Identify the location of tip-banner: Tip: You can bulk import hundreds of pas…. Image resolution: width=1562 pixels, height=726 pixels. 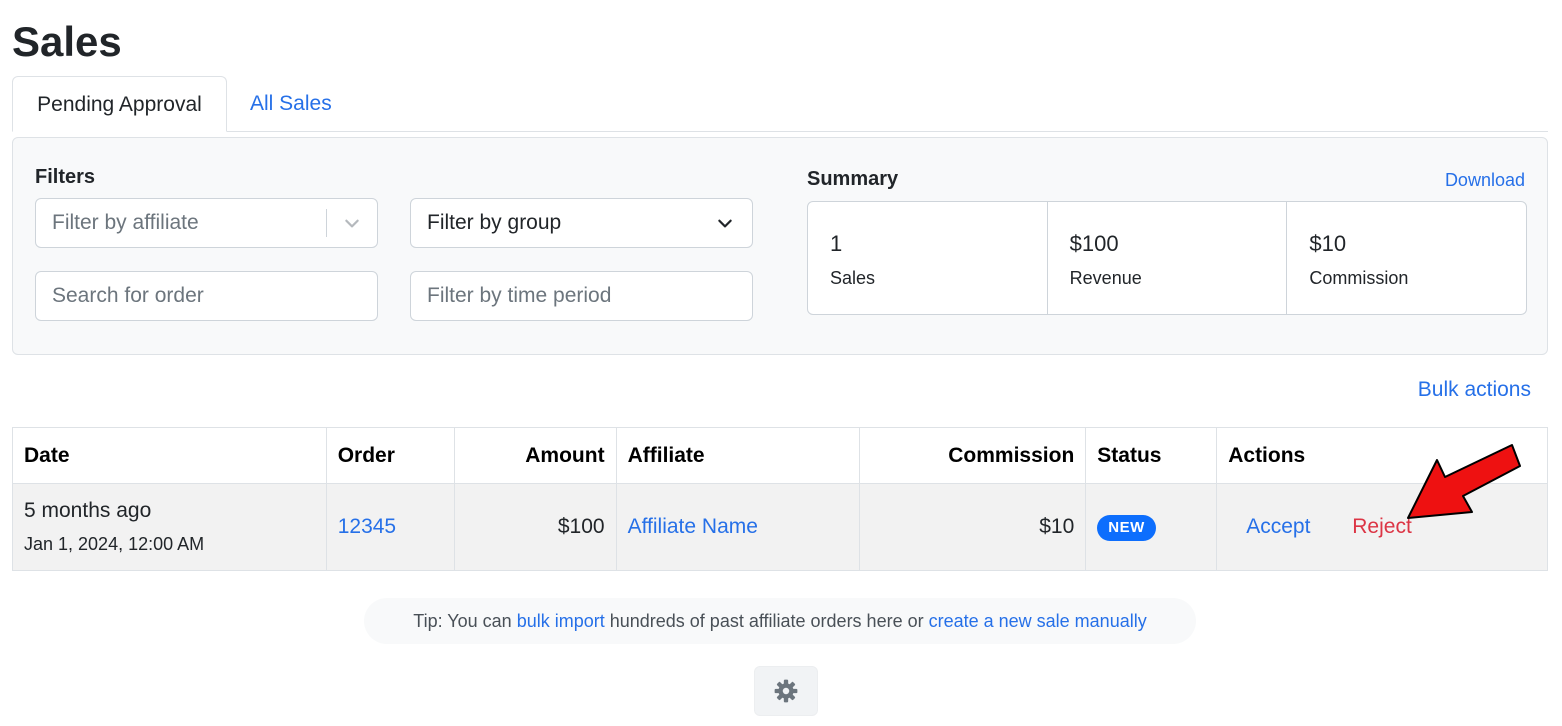
(780, 621).